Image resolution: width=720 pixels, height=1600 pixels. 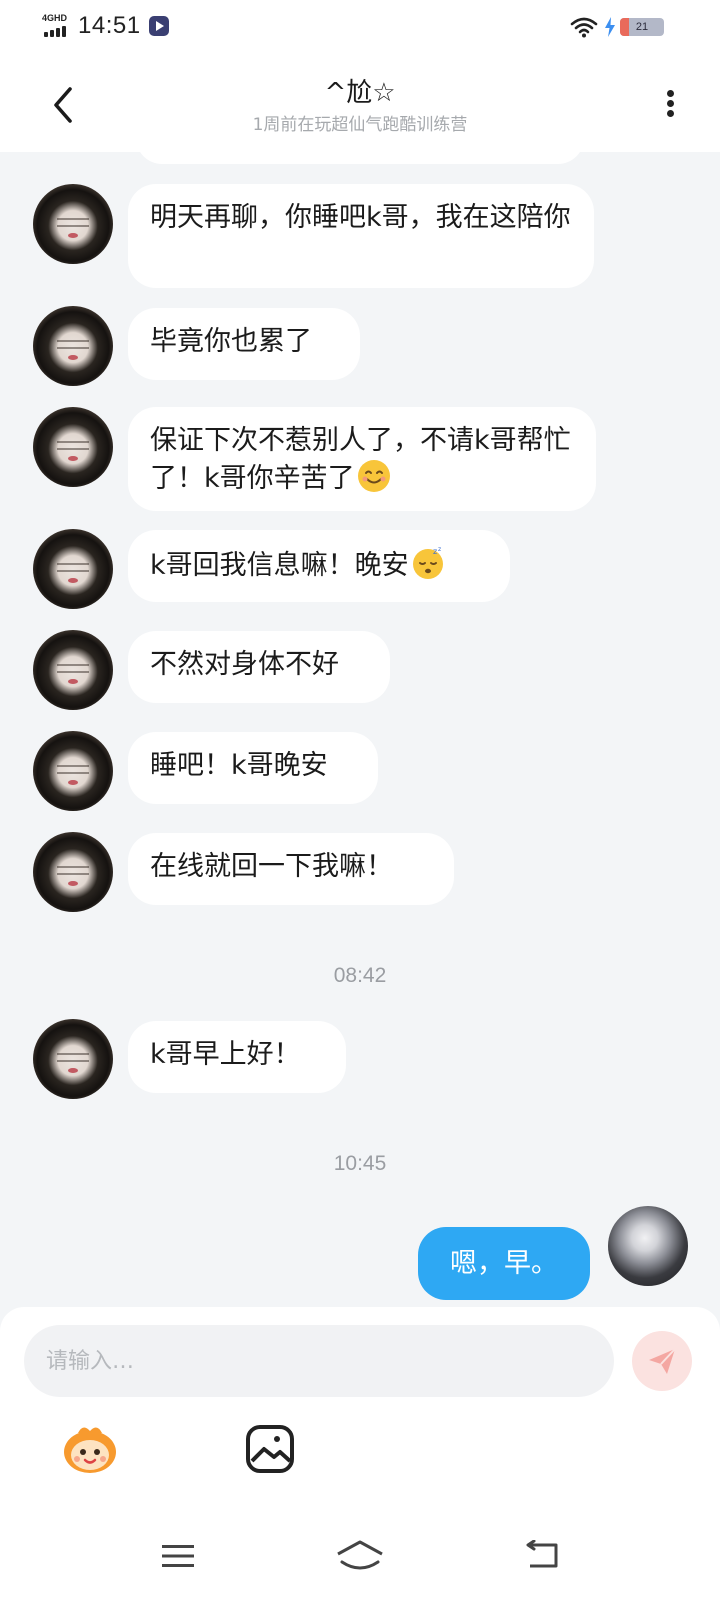 I want to click on contact-name: ^尬☆, so click(x=360, y=93).